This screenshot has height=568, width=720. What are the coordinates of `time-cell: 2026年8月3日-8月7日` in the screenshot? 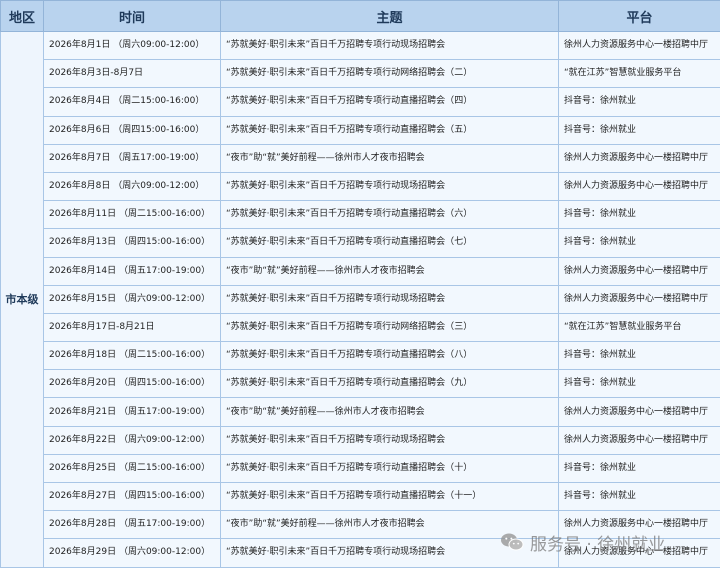 It's located at (132, 74).